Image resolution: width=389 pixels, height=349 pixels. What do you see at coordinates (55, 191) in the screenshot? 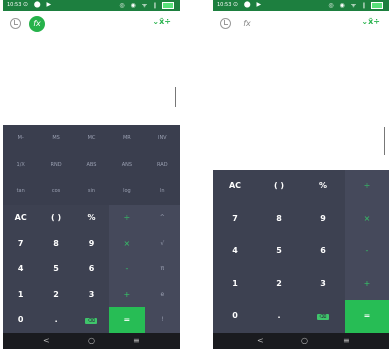
I see `sci-key-cos: cos` at bounding box center [55, 191].